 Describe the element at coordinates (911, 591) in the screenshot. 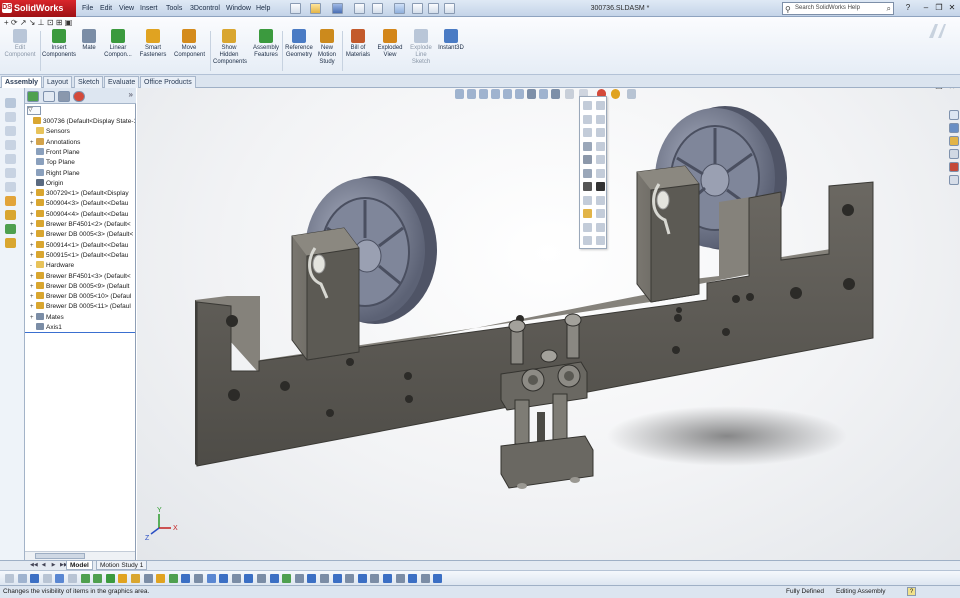

I see `status-help-icon: ?` at that location.